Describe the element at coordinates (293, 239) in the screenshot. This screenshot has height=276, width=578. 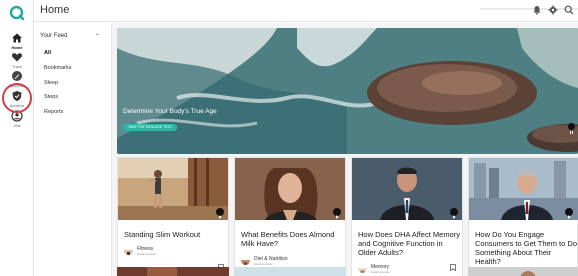
I see `card-title: What Benefits Does Almond Milk Have?` at that location.